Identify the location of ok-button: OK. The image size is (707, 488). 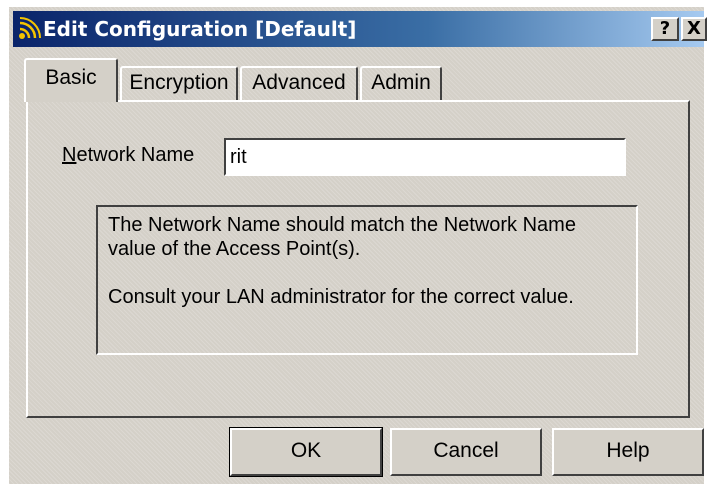
(306, 452).